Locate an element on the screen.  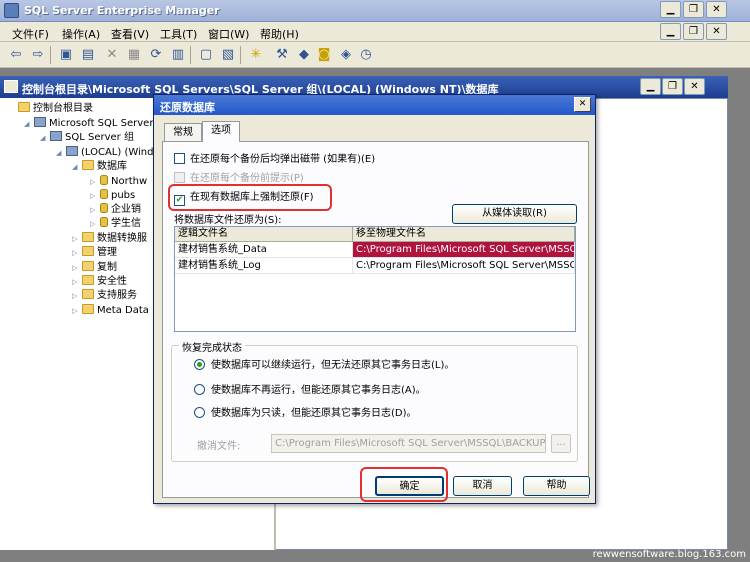
recovery-option-operational: 使数据库可以继续运行，但无法还原其它事务日志(L)。 is located at coordinates (324, 366).